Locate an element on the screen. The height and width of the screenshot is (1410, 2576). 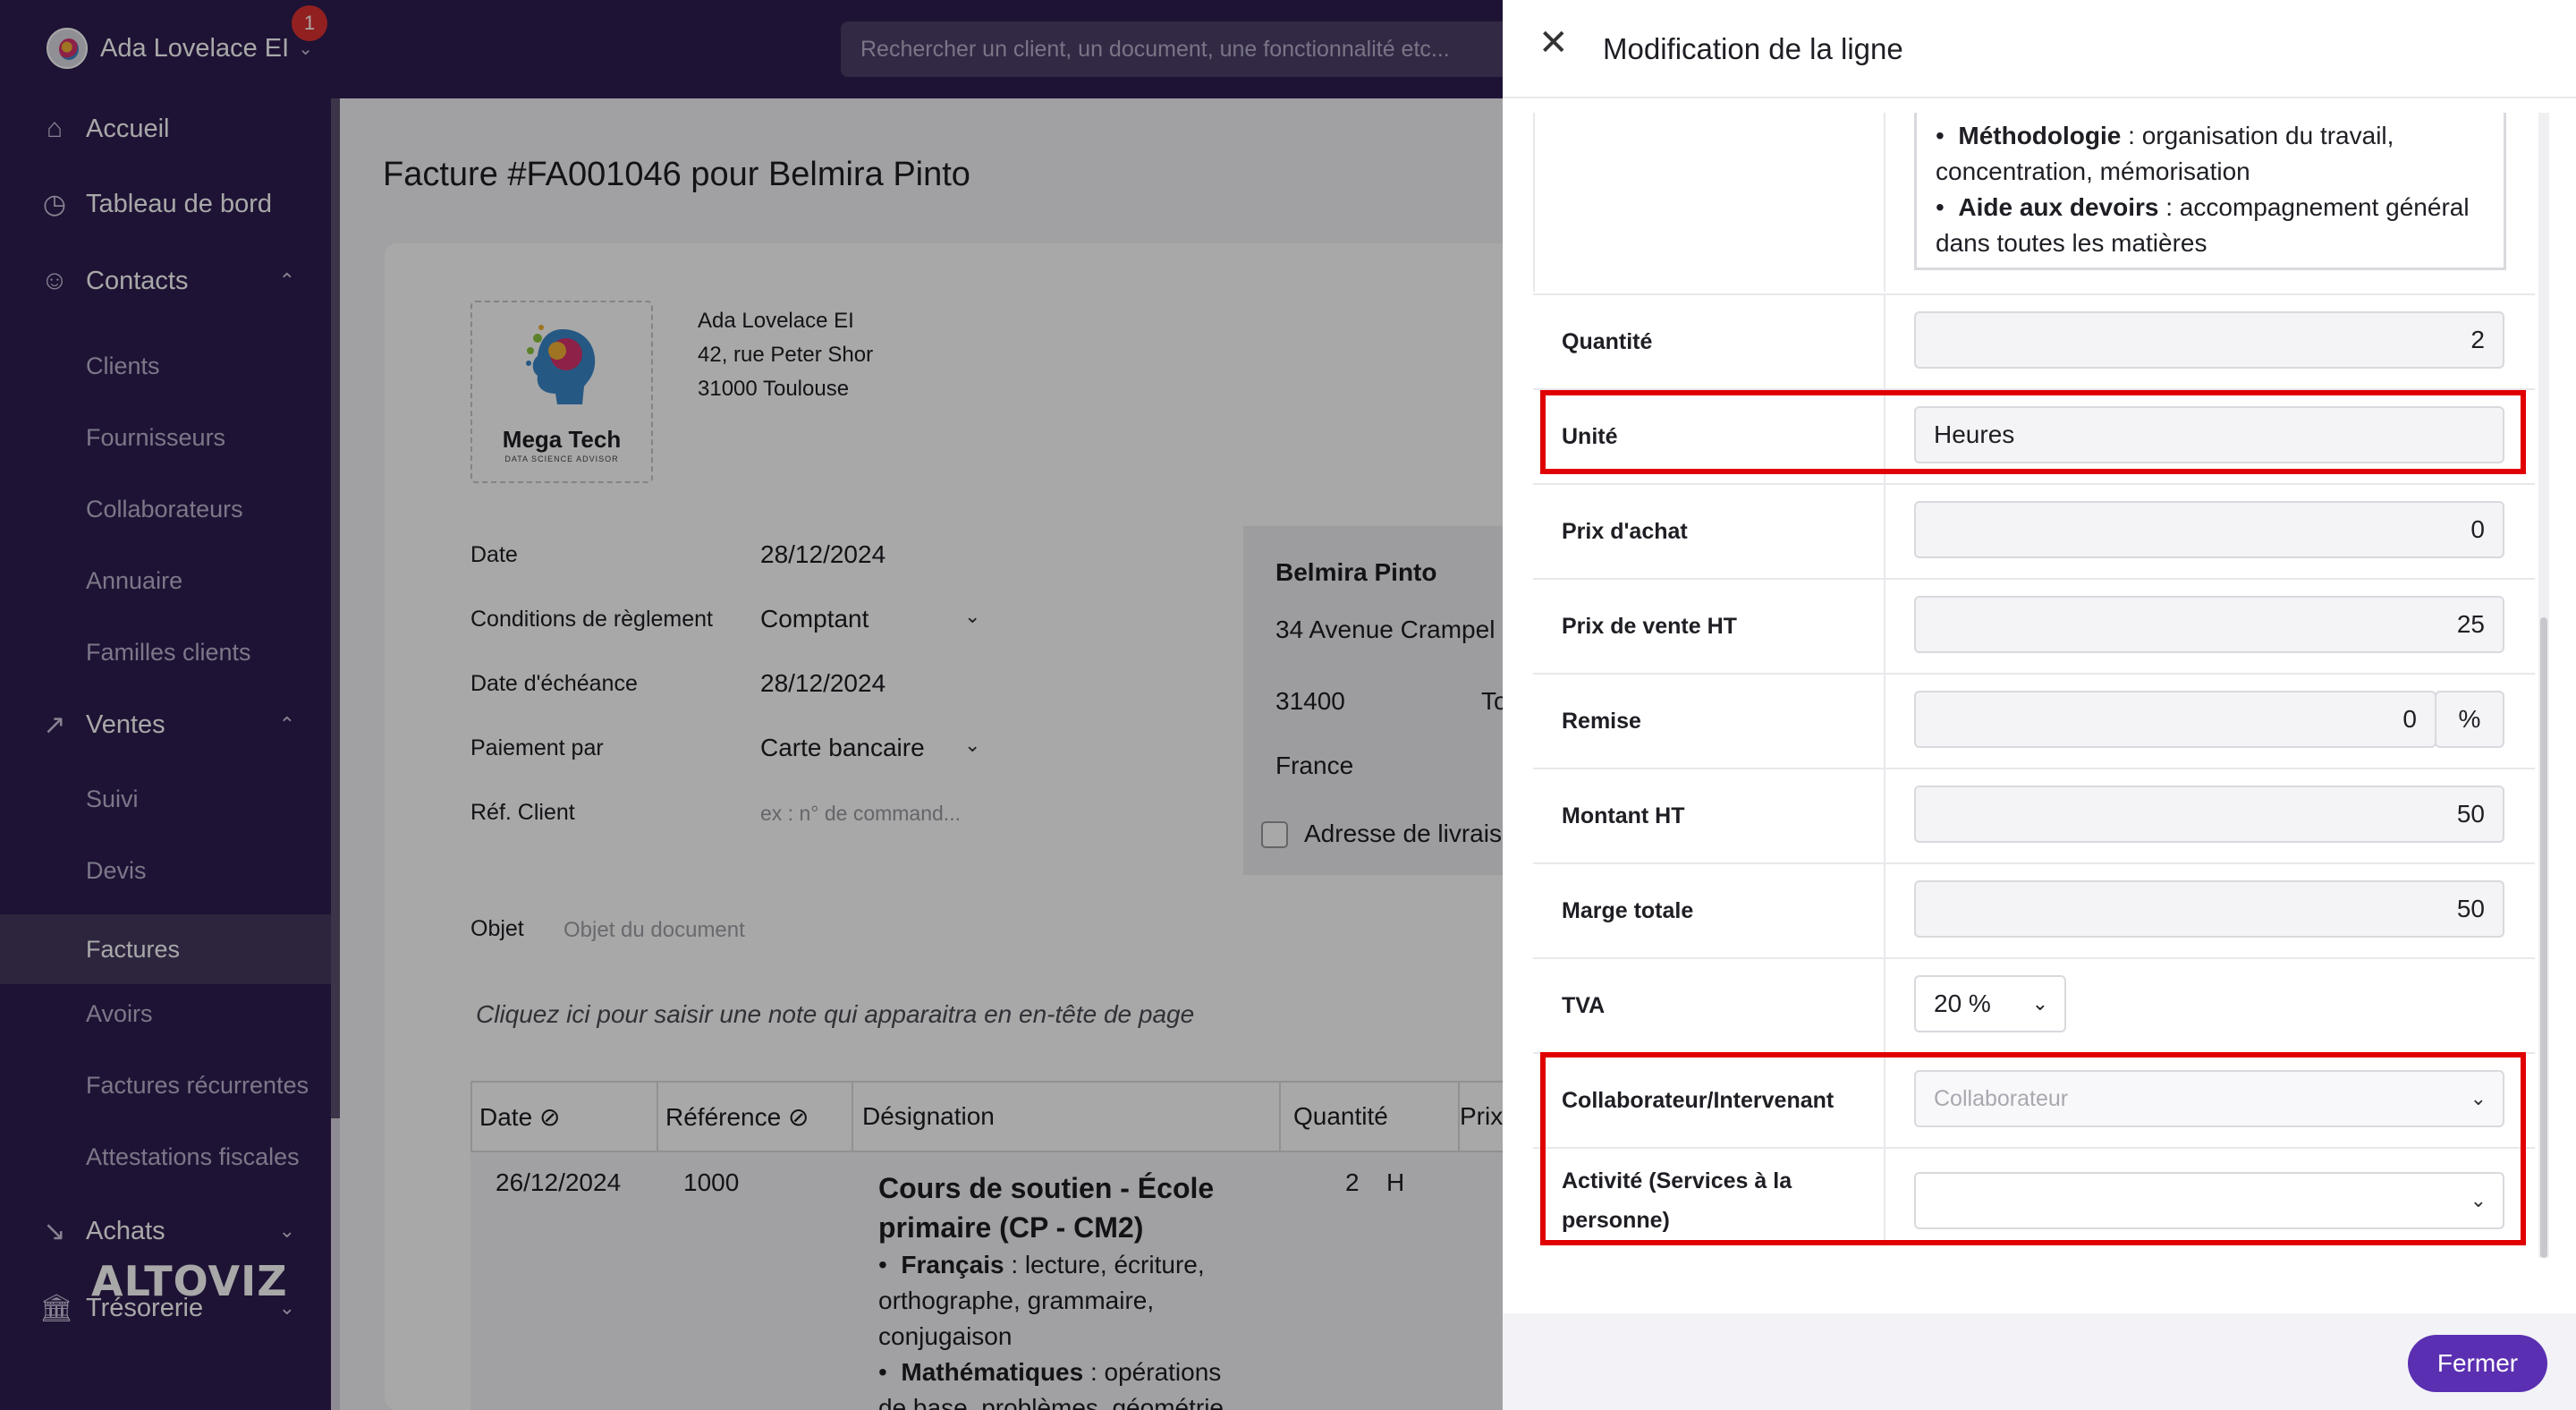
description-line: dans toutes les matières is located at coordinates (2071, 243).